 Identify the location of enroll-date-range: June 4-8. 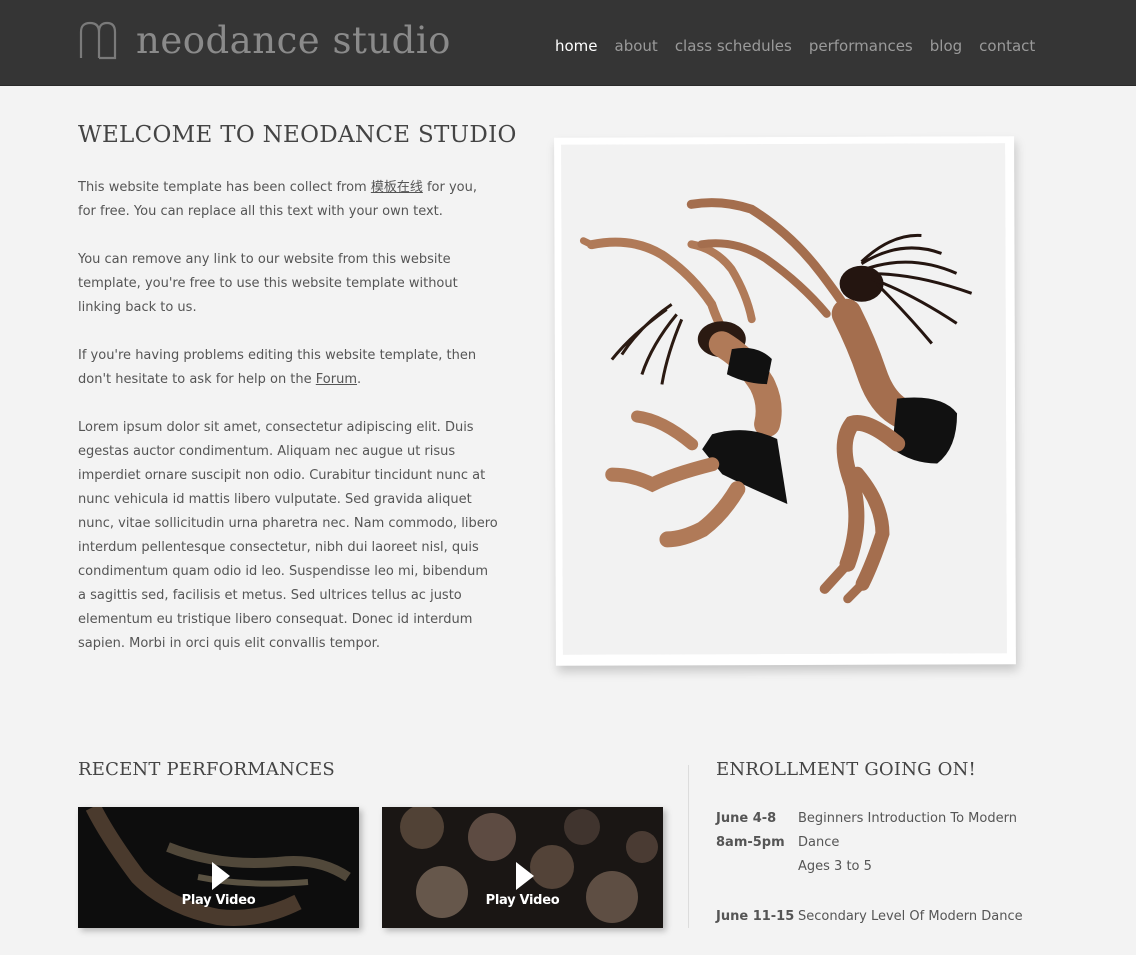
(746, 818).